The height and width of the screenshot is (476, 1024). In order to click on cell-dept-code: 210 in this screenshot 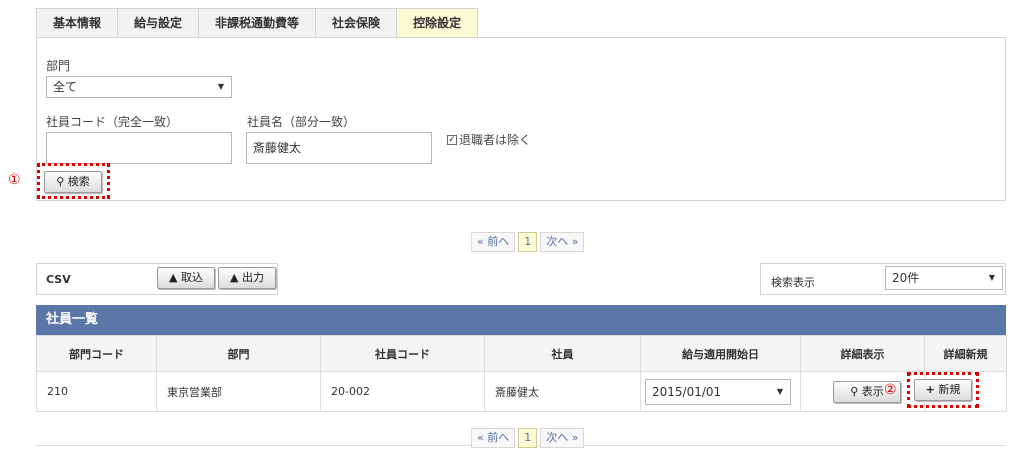, I will do `click(96, 391)`.